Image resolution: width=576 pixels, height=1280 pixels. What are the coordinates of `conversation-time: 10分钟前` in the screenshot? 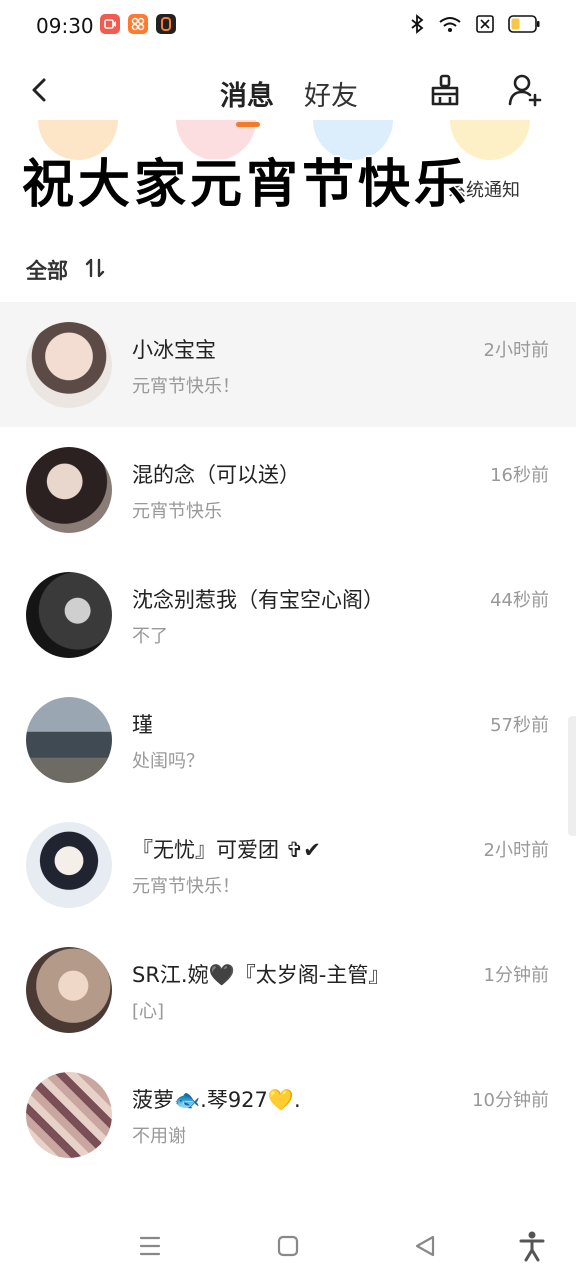 It's located at (510, 1100).